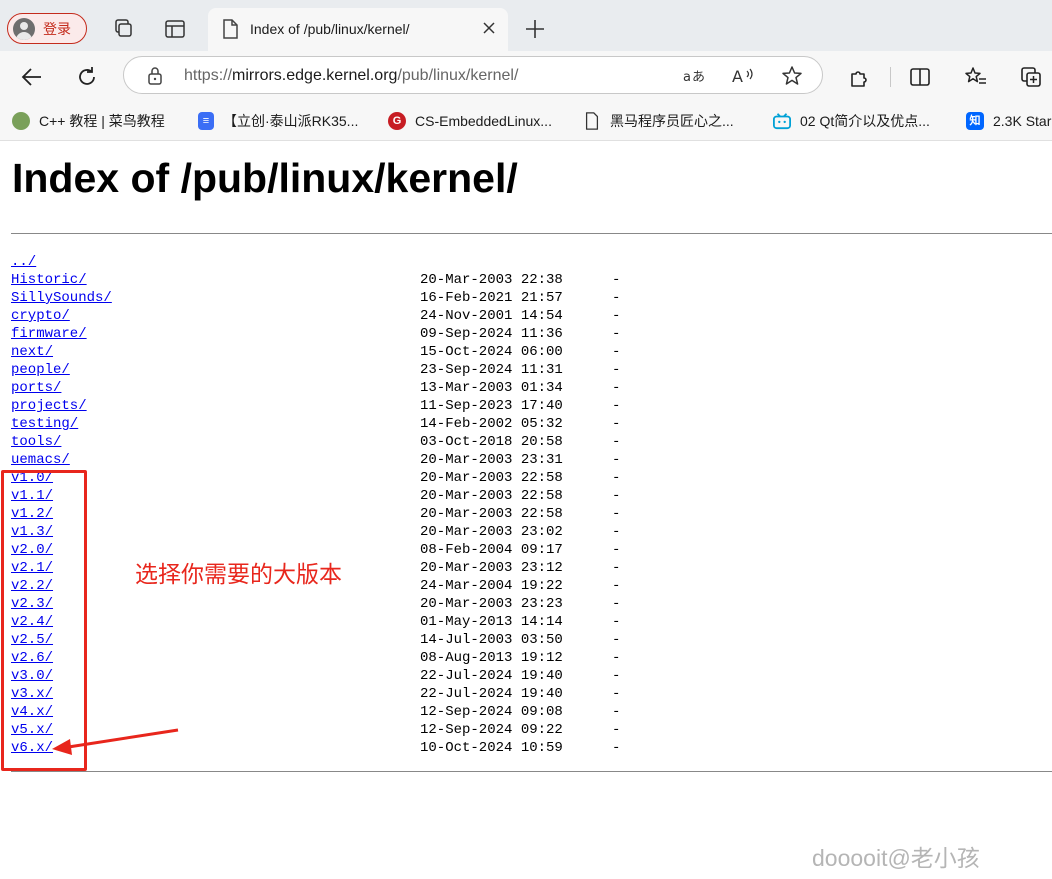 This screenshot has width=1052, height=879. What do you see at coordinates (24, 28) in the screenshot?
I see `avatar-icon` at bounding box center [24, 28].